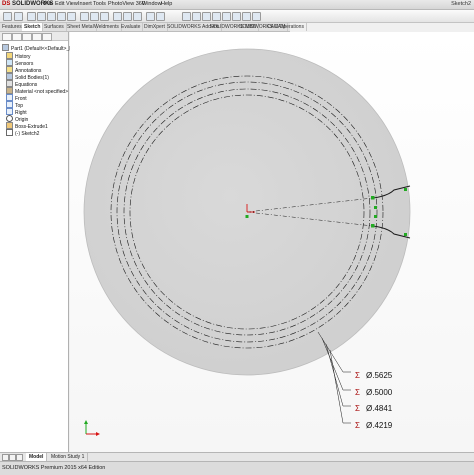 Image resolution: width=474 pixels, height=475 pixels. Describe the element at coordinates (117, 16) in the screenshot. I see `display-relations-icon` at that location.